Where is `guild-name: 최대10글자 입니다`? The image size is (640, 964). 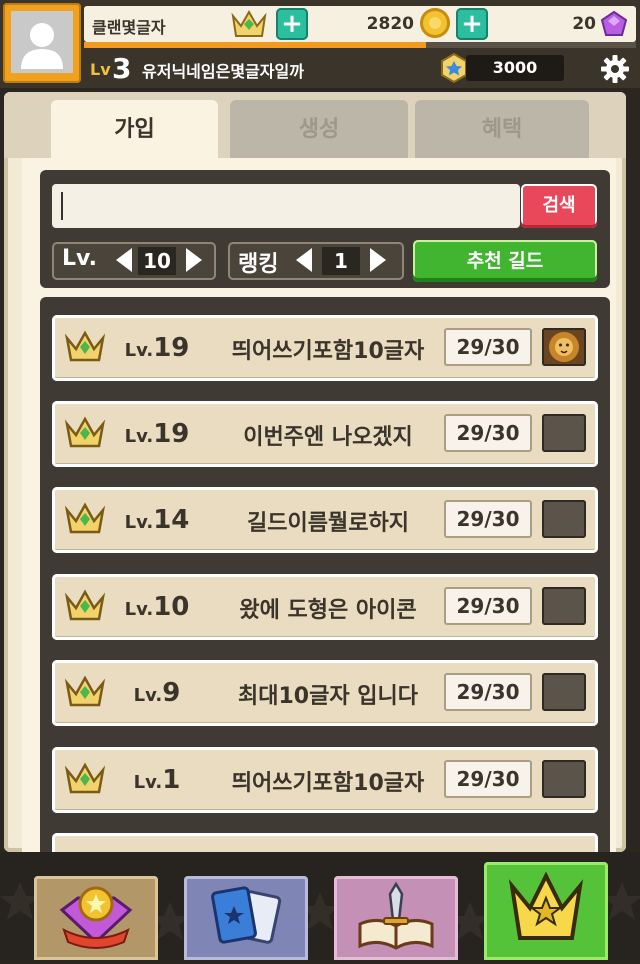 guild-name: 최대10글자 입니다 is located at coordinates (328, 696).